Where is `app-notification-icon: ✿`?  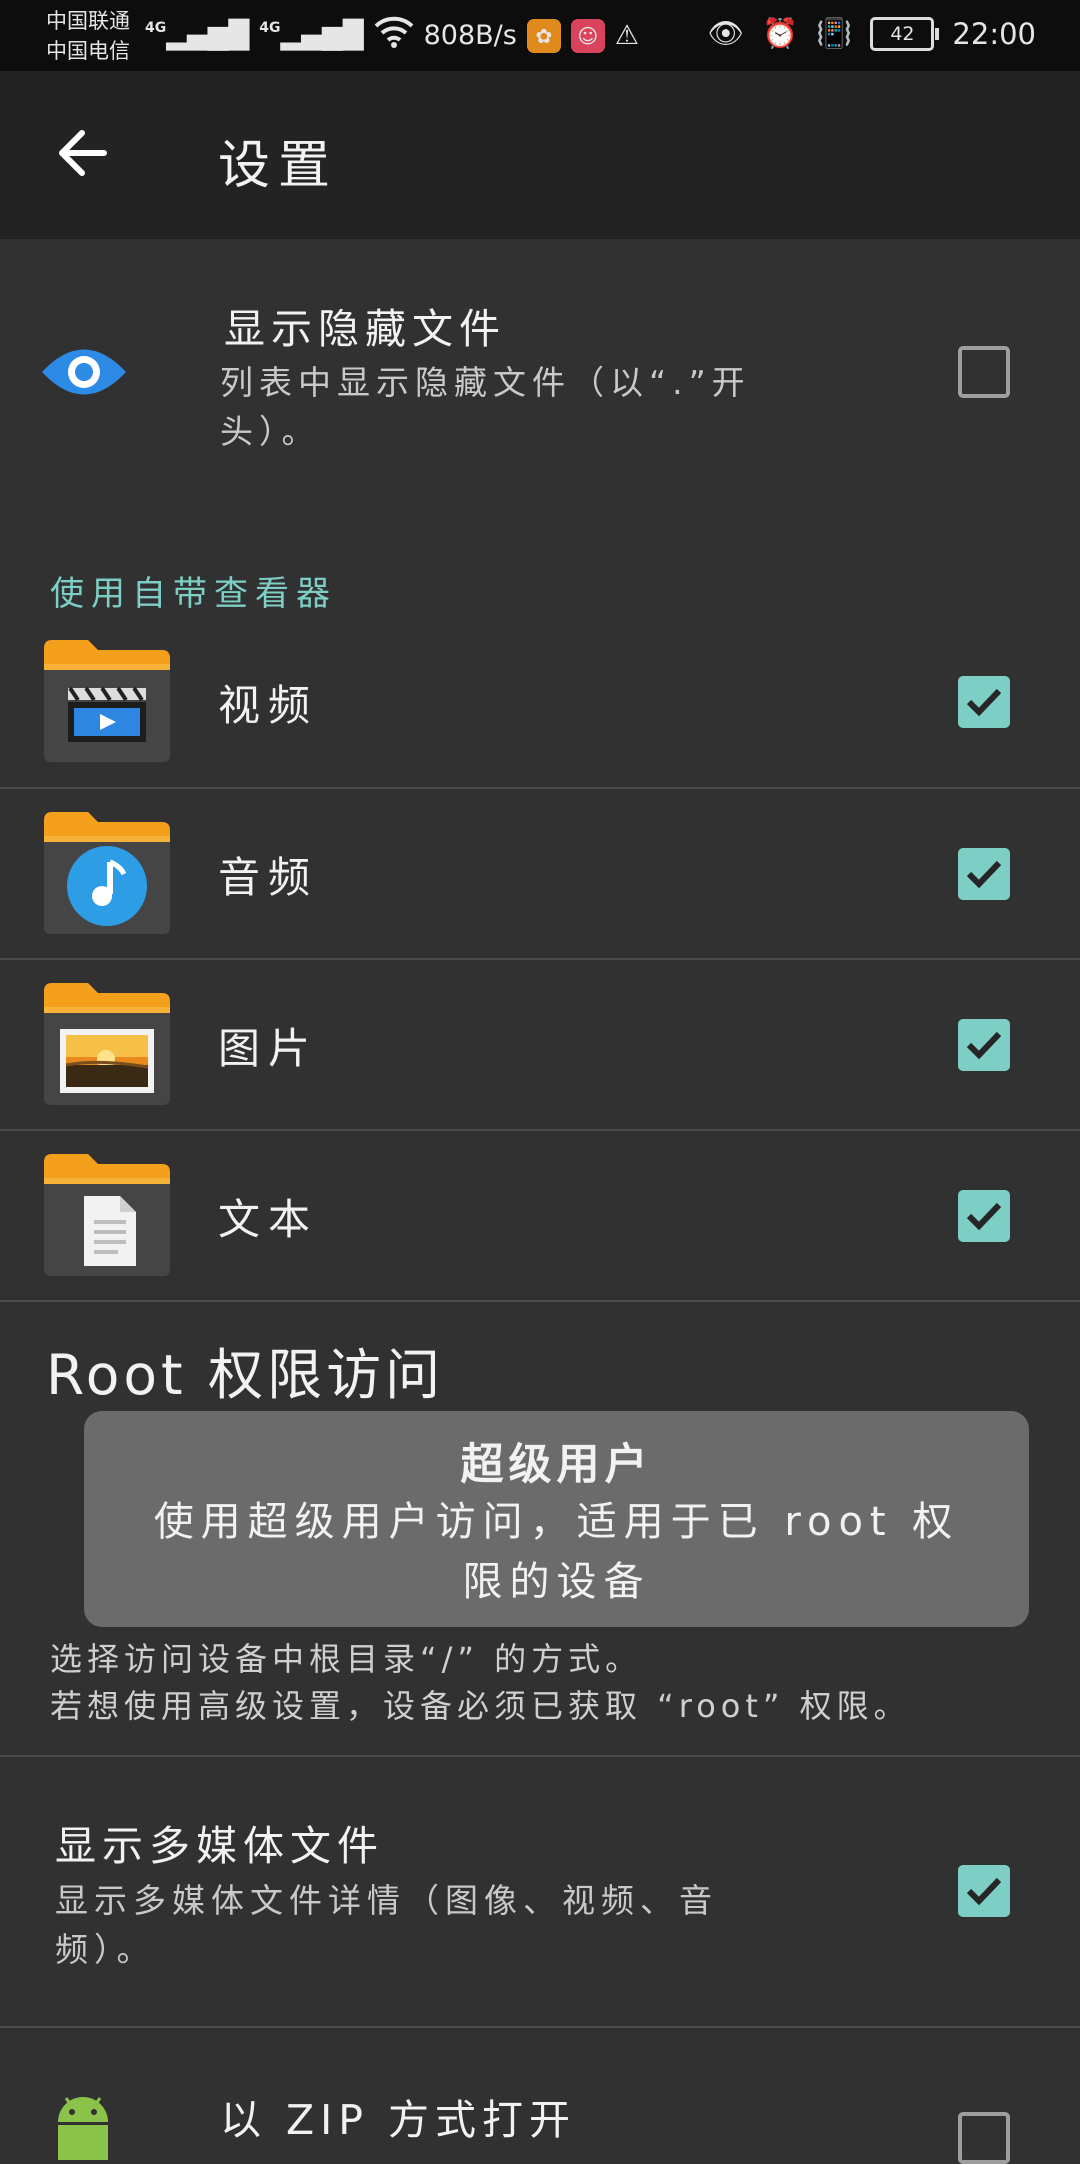
app-notification-icon: ✿ is located at coordinates (543, 35).